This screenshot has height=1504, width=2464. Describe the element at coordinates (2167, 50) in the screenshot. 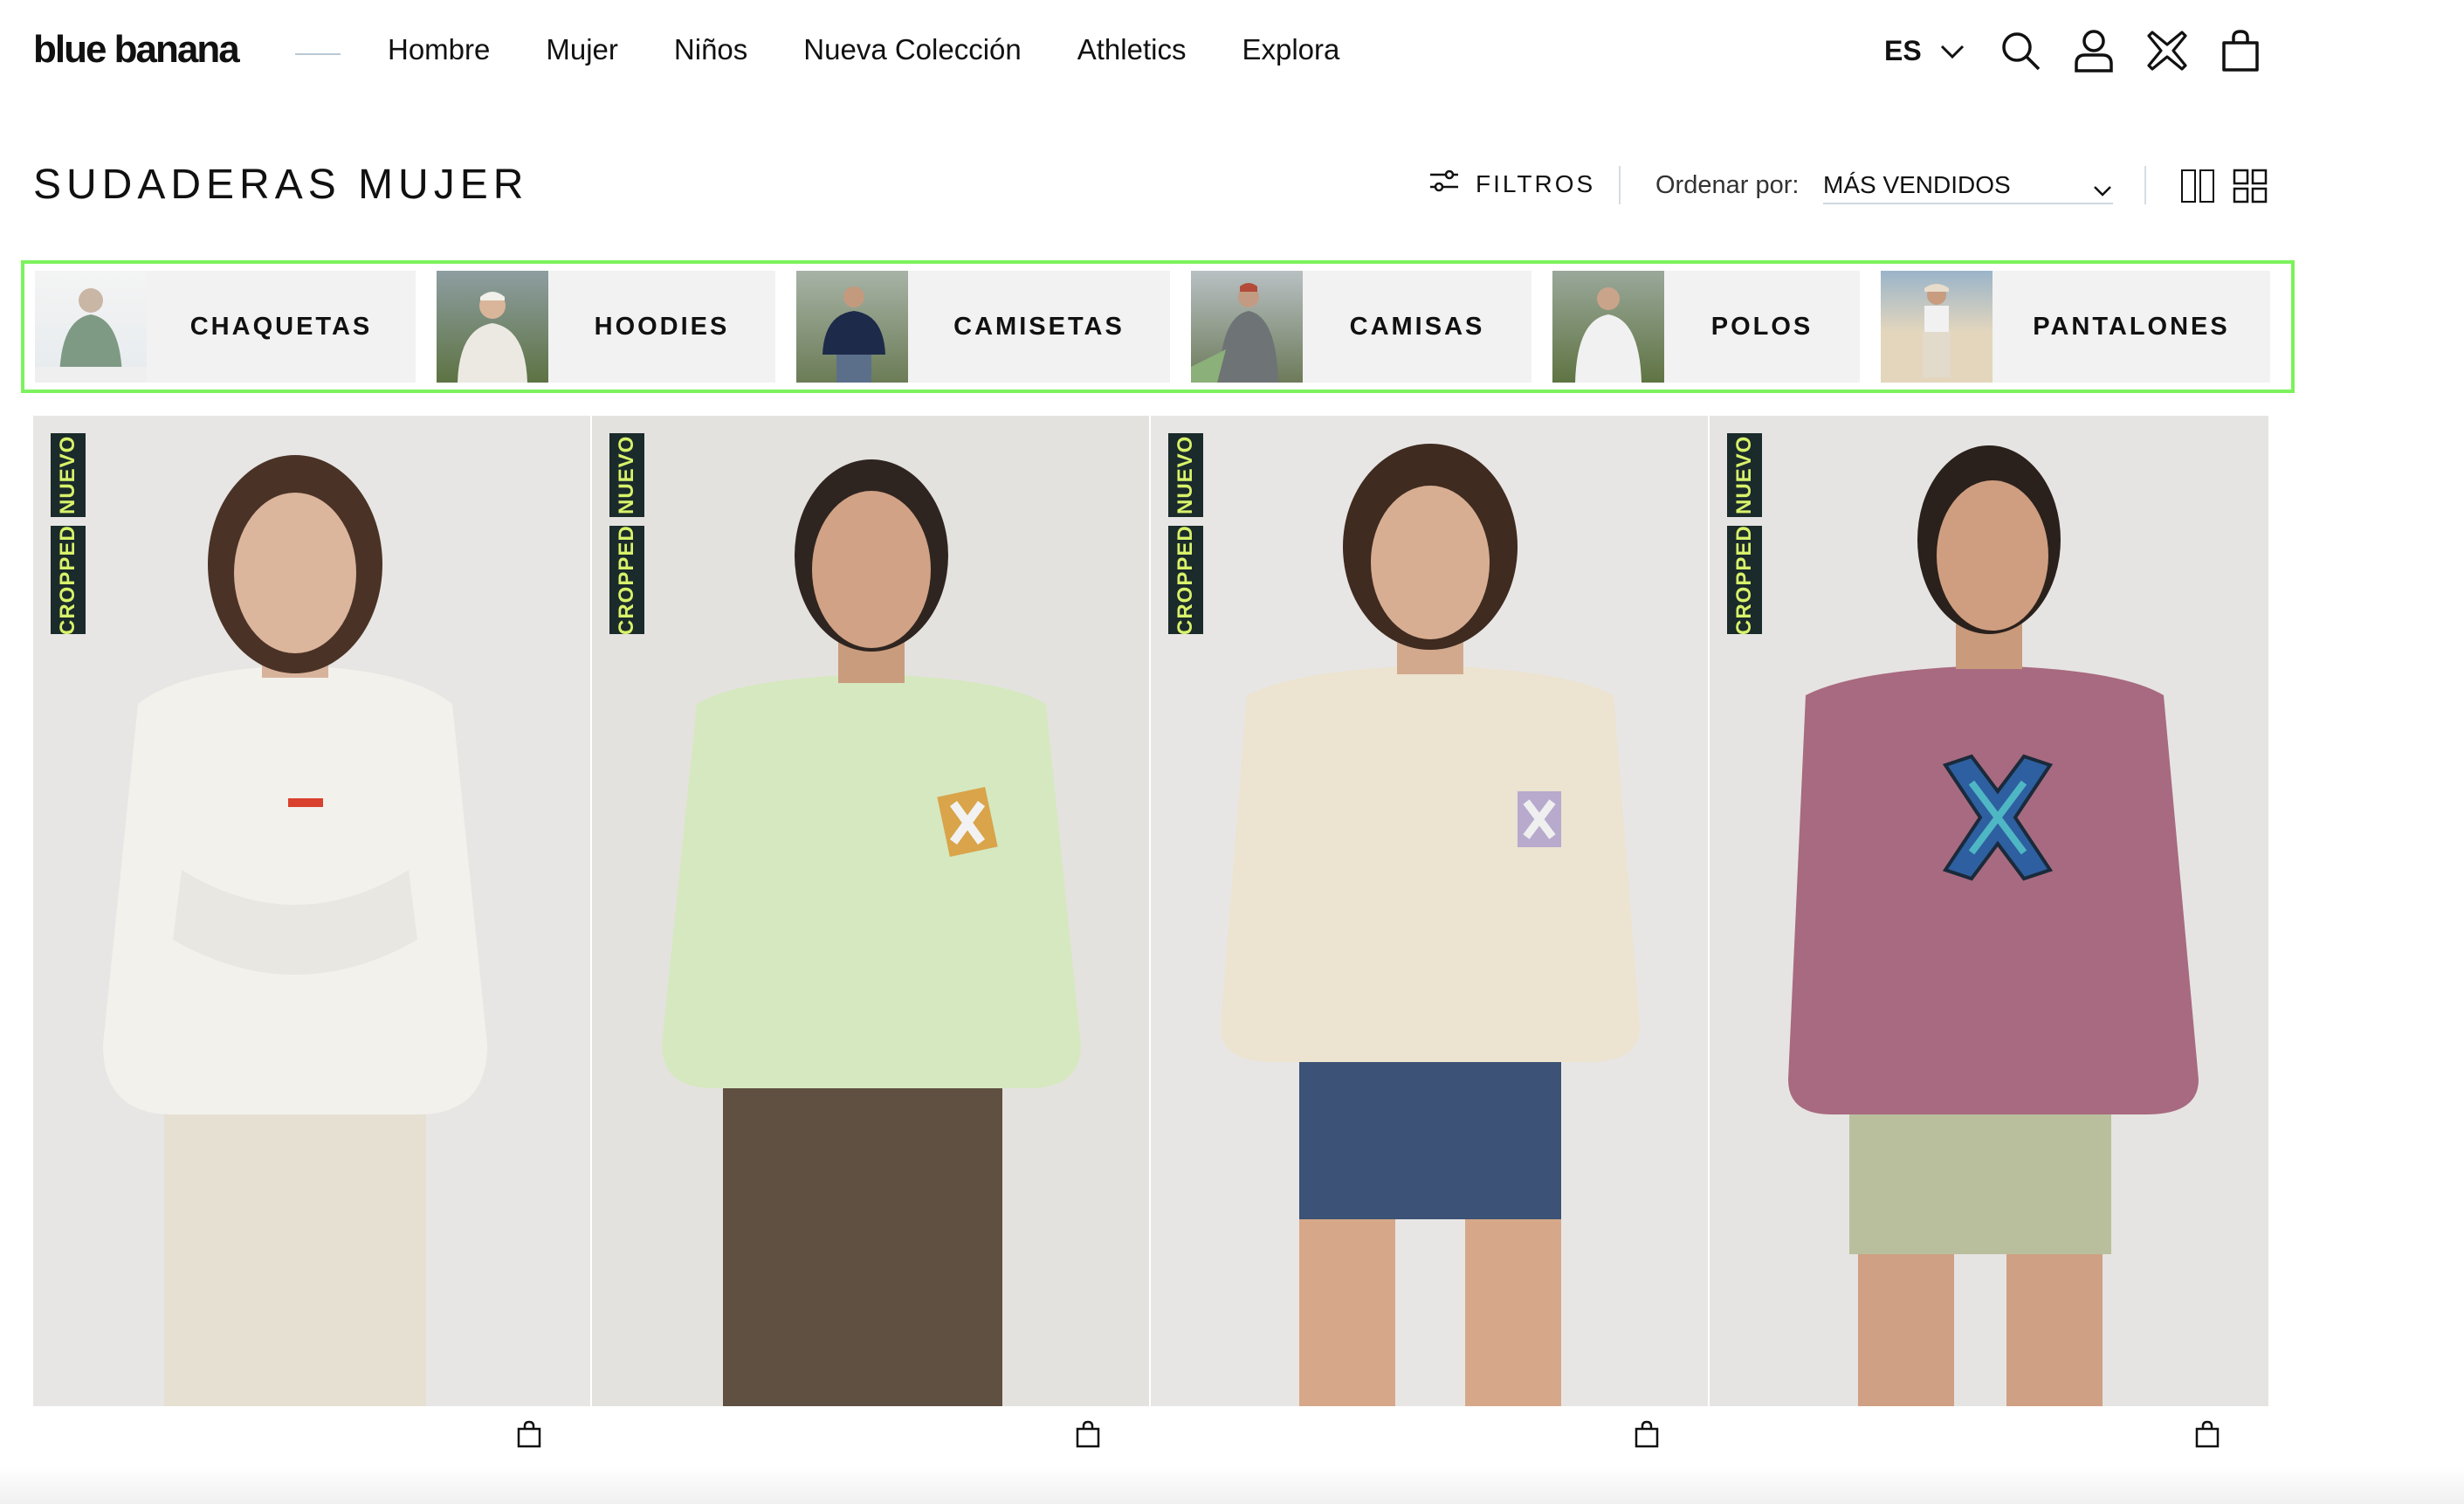

I see `brand-x-icon` at that location.